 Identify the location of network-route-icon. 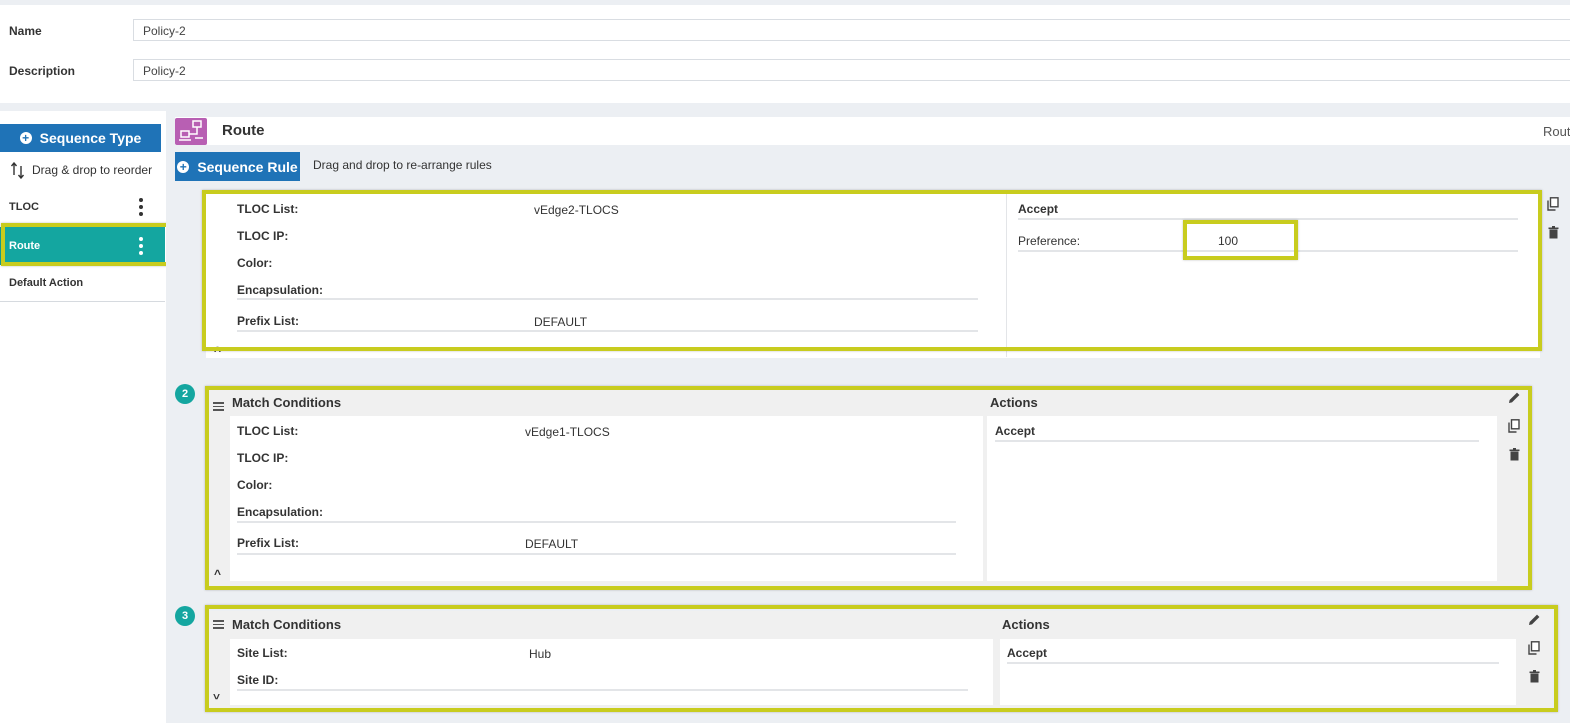
(191, 131).